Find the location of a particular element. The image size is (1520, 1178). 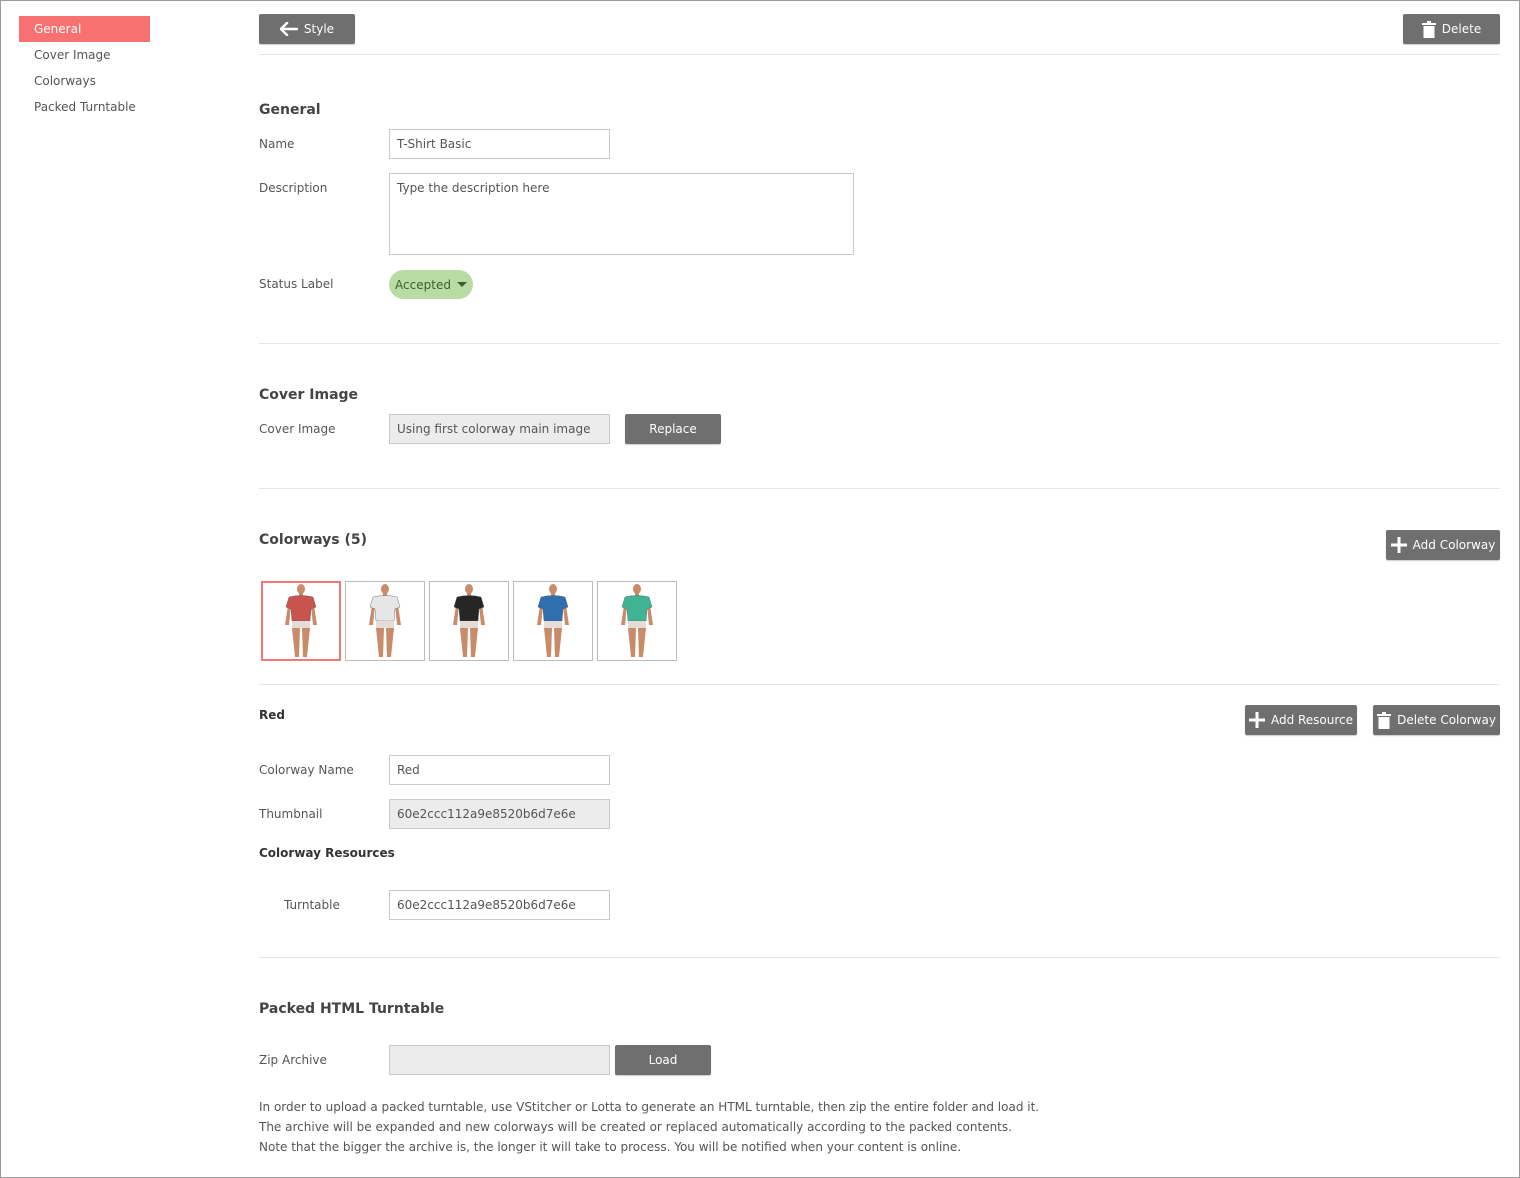

sidebar-item-cover-image: Cover Image is located at coordinates (84, 55).